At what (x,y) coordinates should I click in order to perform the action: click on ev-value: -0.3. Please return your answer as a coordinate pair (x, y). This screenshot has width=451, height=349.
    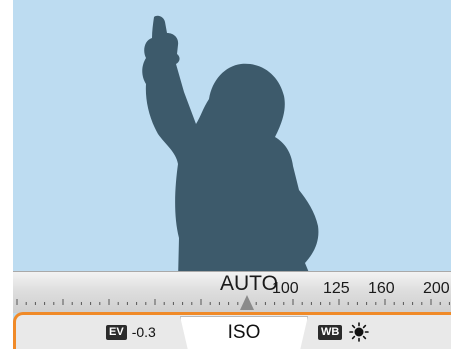
    Looking at the image, I should click on (143, 332).